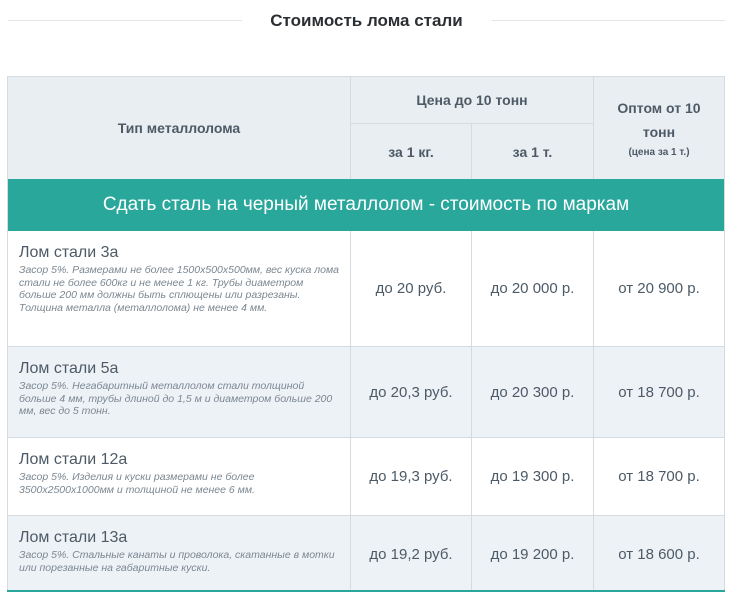 This screenshot has height=593, width=733. Describe the element at coordinates (608, 20) in the screenshot. I see `title-divider-right` at that location.